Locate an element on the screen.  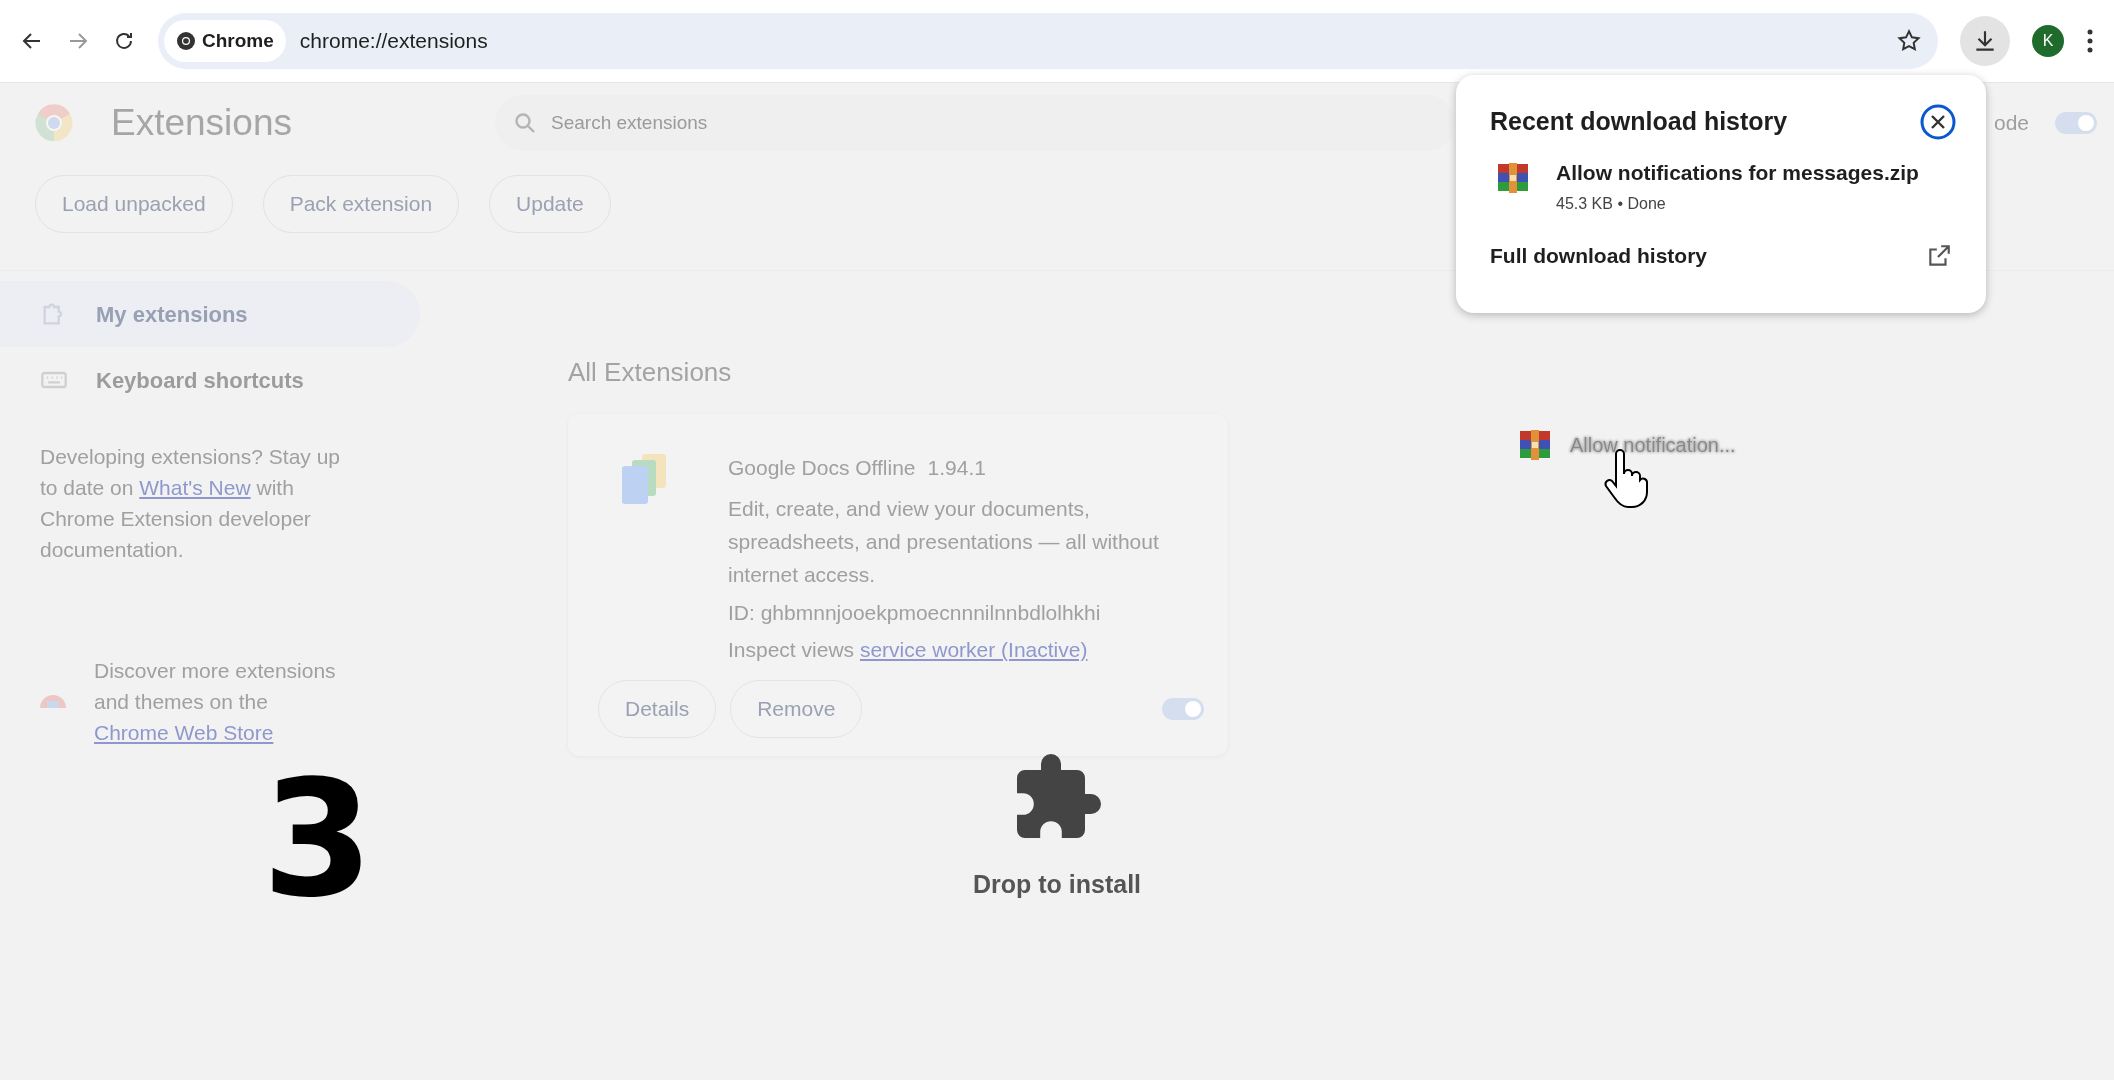
file-name: Allow notifications for messages.zip is located at coordinates (1737, 172).